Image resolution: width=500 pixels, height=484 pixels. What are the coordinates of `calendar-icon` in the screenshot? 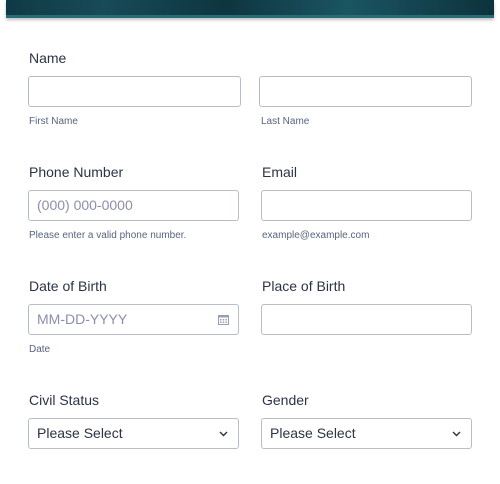 It's located at (223, 319).